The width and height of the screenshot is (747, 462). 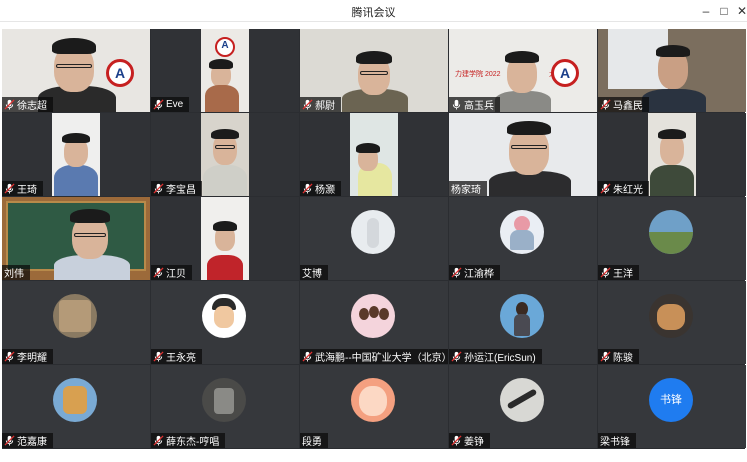 I want to click on name-tag: 江贝, so click(x=171, y=272).